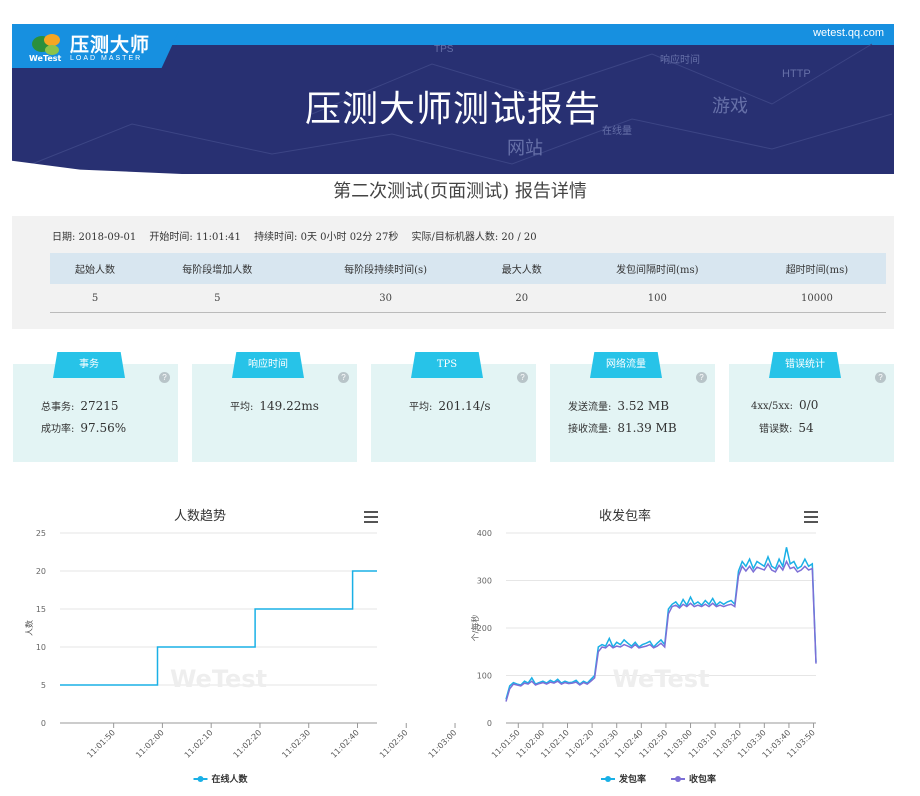 This screenshot has width=920, height=796. I want to click on card-line: 接收流量: 81.39 MB, so click(622, 428).